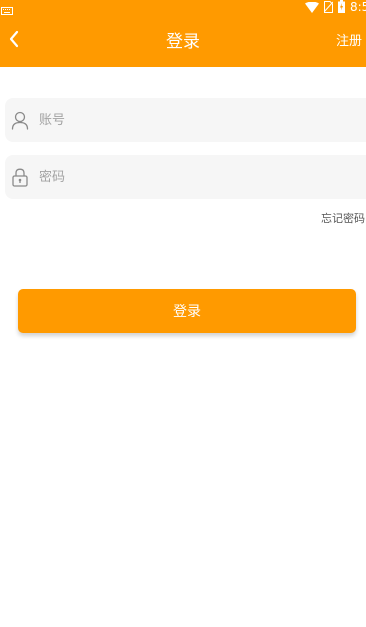  What do you see at coordinates (328, 8) in the screenshot?
I see `no-sim-icon` at bounding box center [328, 8].